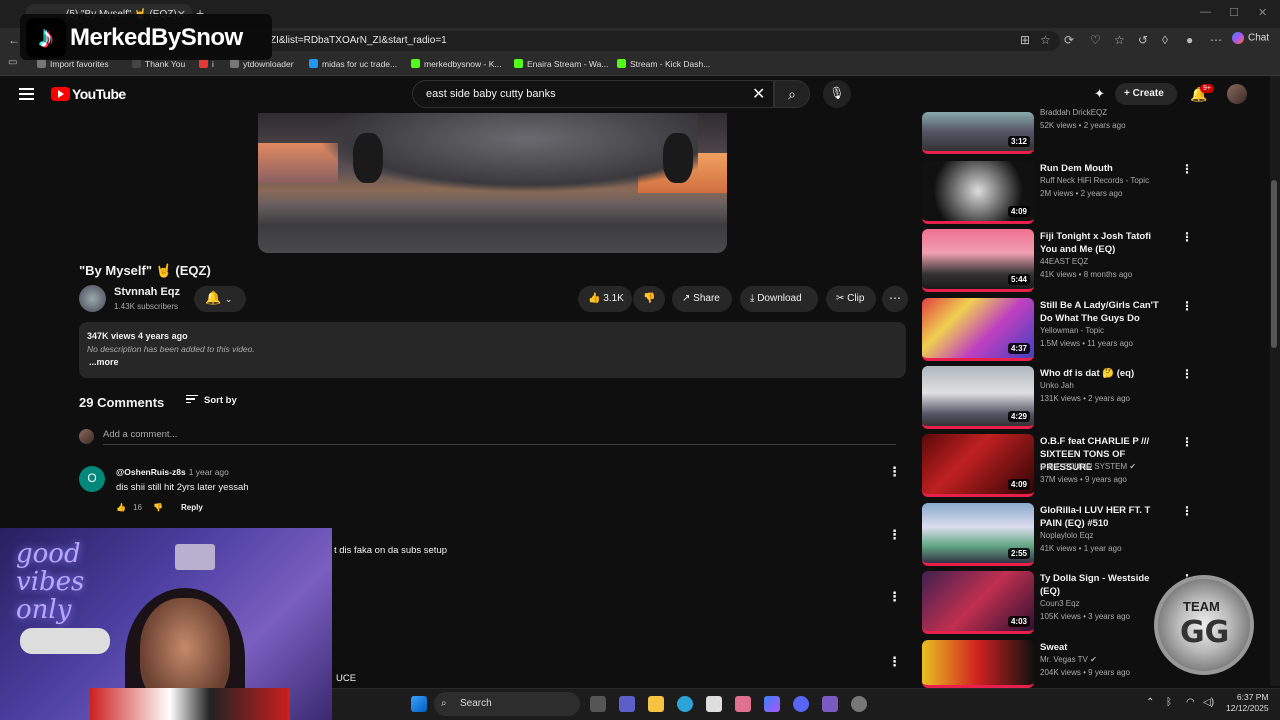 The image size is (1280, 720). Describe the element at coordinates (714, 704) in the screenshot. I see `store-icon` at that location.